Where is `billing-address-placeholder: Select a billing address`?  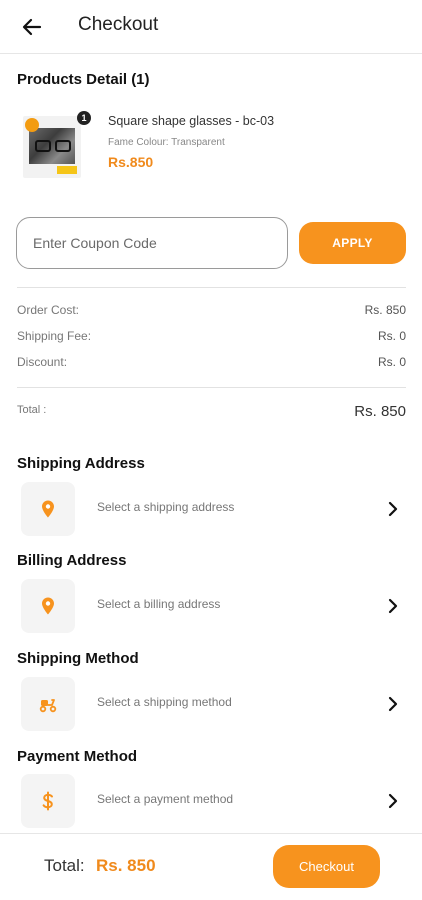
billing-address-placeholder: Select a billing address is located at coordinates (159, 604).